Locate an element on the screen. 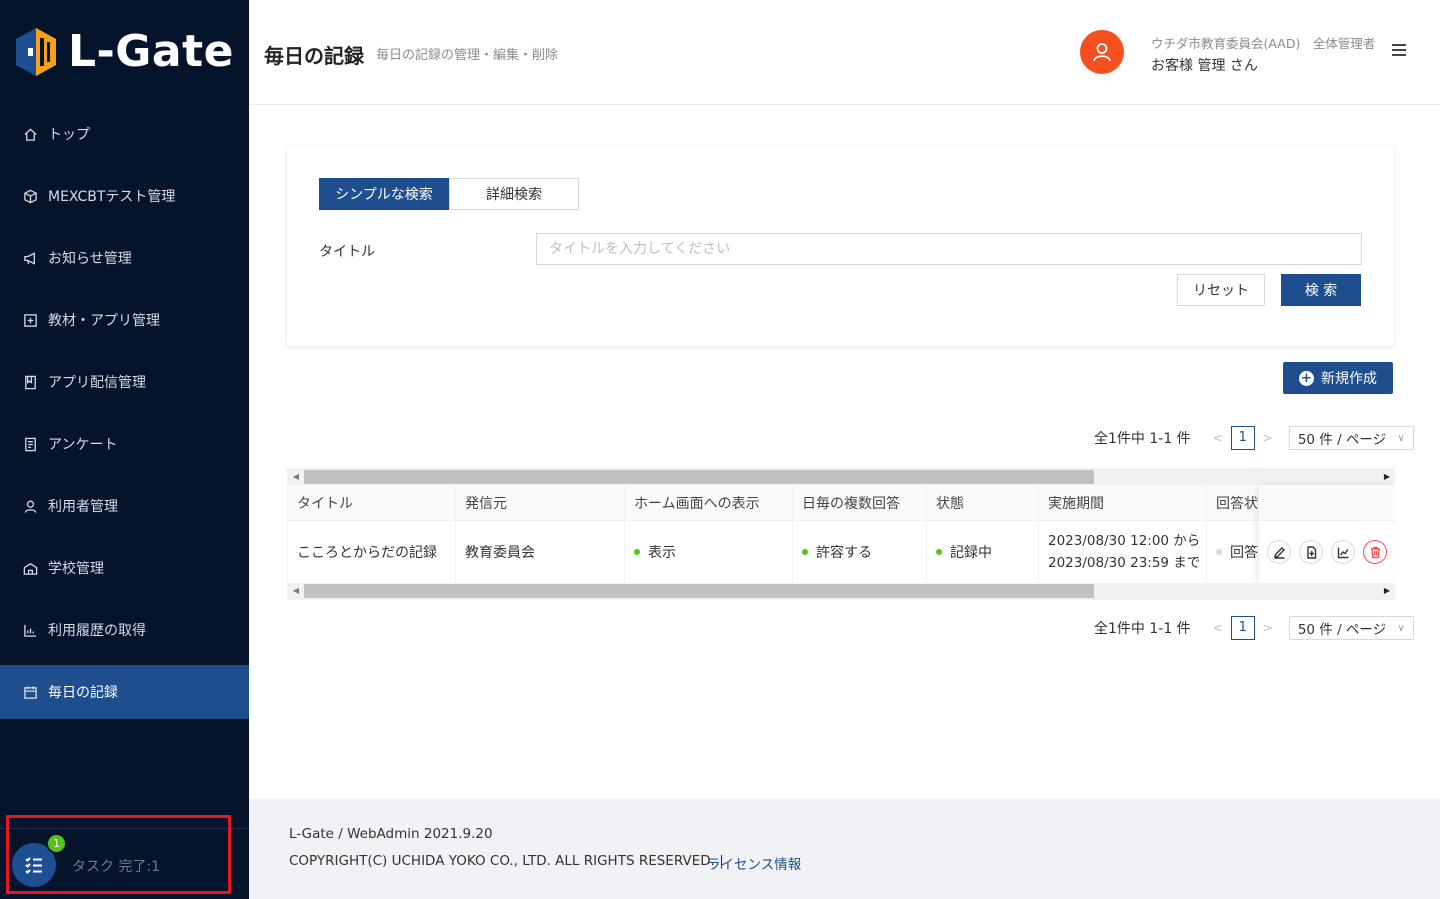 This screenshot has width=1440, height=899. reset-button: リセット is located at coordinates (1221, 290).